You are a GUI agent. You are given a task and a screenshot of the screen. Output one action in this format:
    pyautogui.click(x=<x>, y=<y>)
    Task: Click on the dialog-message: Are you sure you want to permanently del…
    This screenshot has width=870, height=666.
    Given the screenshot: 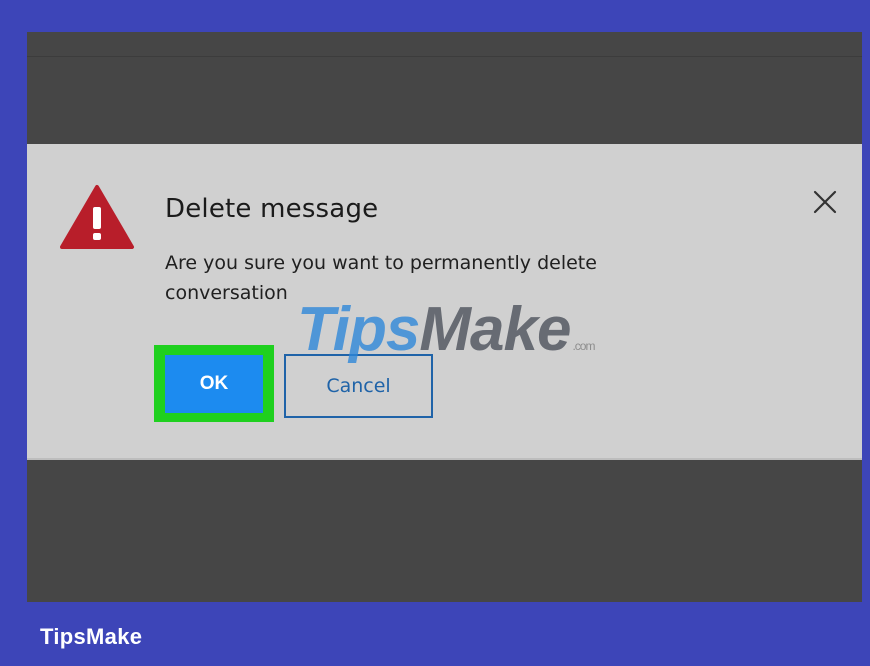 What is the action you would take?
    pyautogui.click(x=381, y=278)
    